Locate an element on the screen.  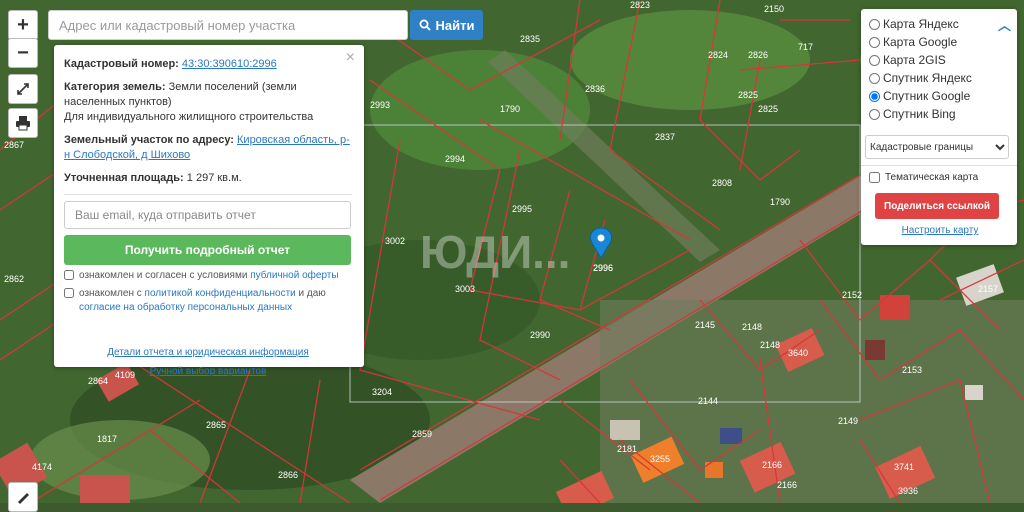
parcel-number-label: 1817 is located at coordinates (107, 439).